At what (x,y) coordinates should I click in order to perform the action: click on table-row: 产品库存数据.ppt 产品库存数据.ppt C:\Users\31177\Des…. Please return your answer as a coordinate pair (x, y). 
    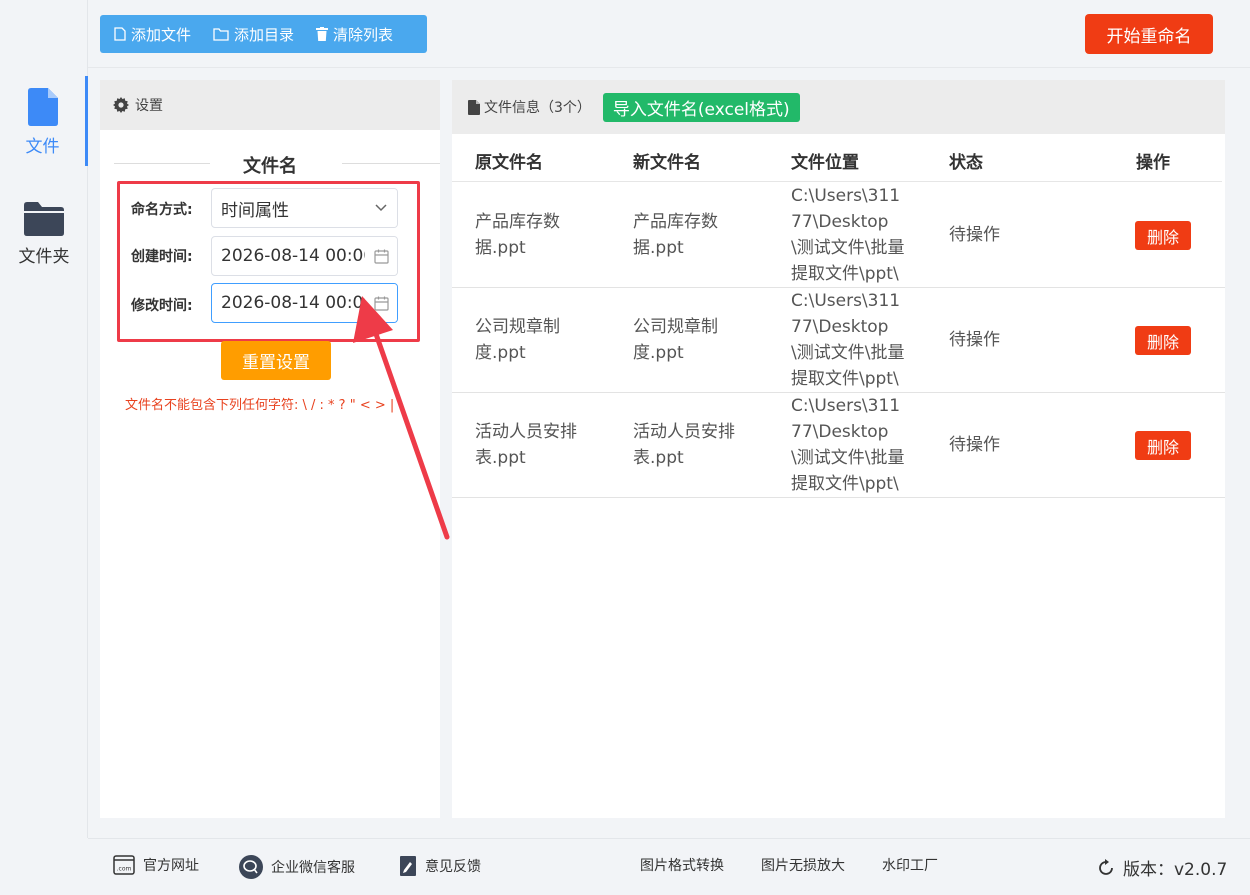
    Looking at the image, I should click on (838, 235).